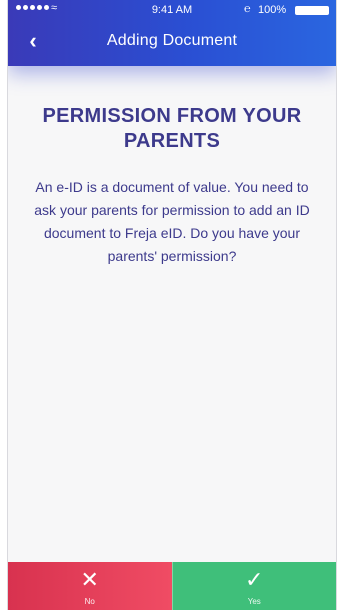  I want to click on status-bar: ≈ 9:41 AM ℮ 100%, so click(172, 11).